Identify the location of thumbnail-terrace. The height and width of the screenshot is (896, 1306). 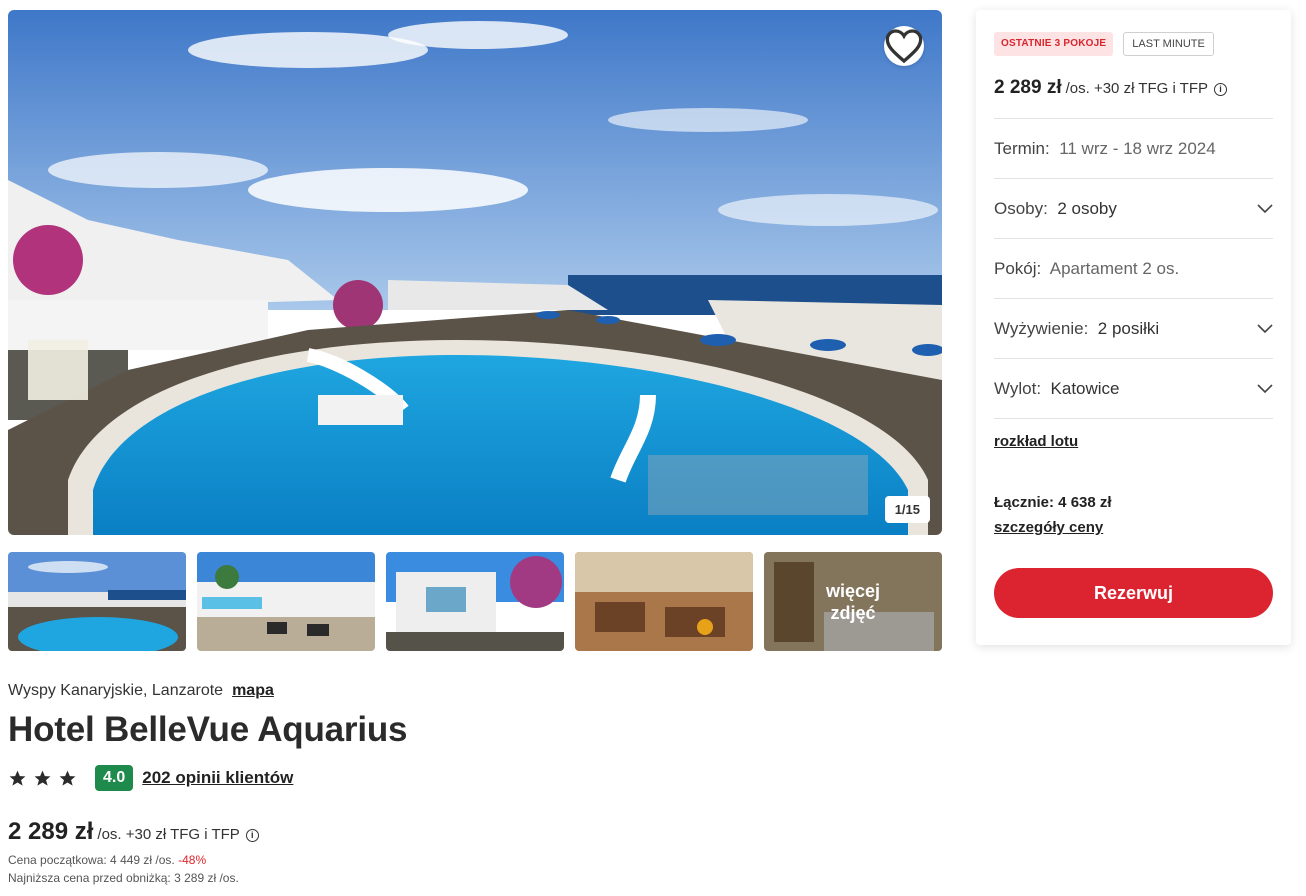
(286, 601).